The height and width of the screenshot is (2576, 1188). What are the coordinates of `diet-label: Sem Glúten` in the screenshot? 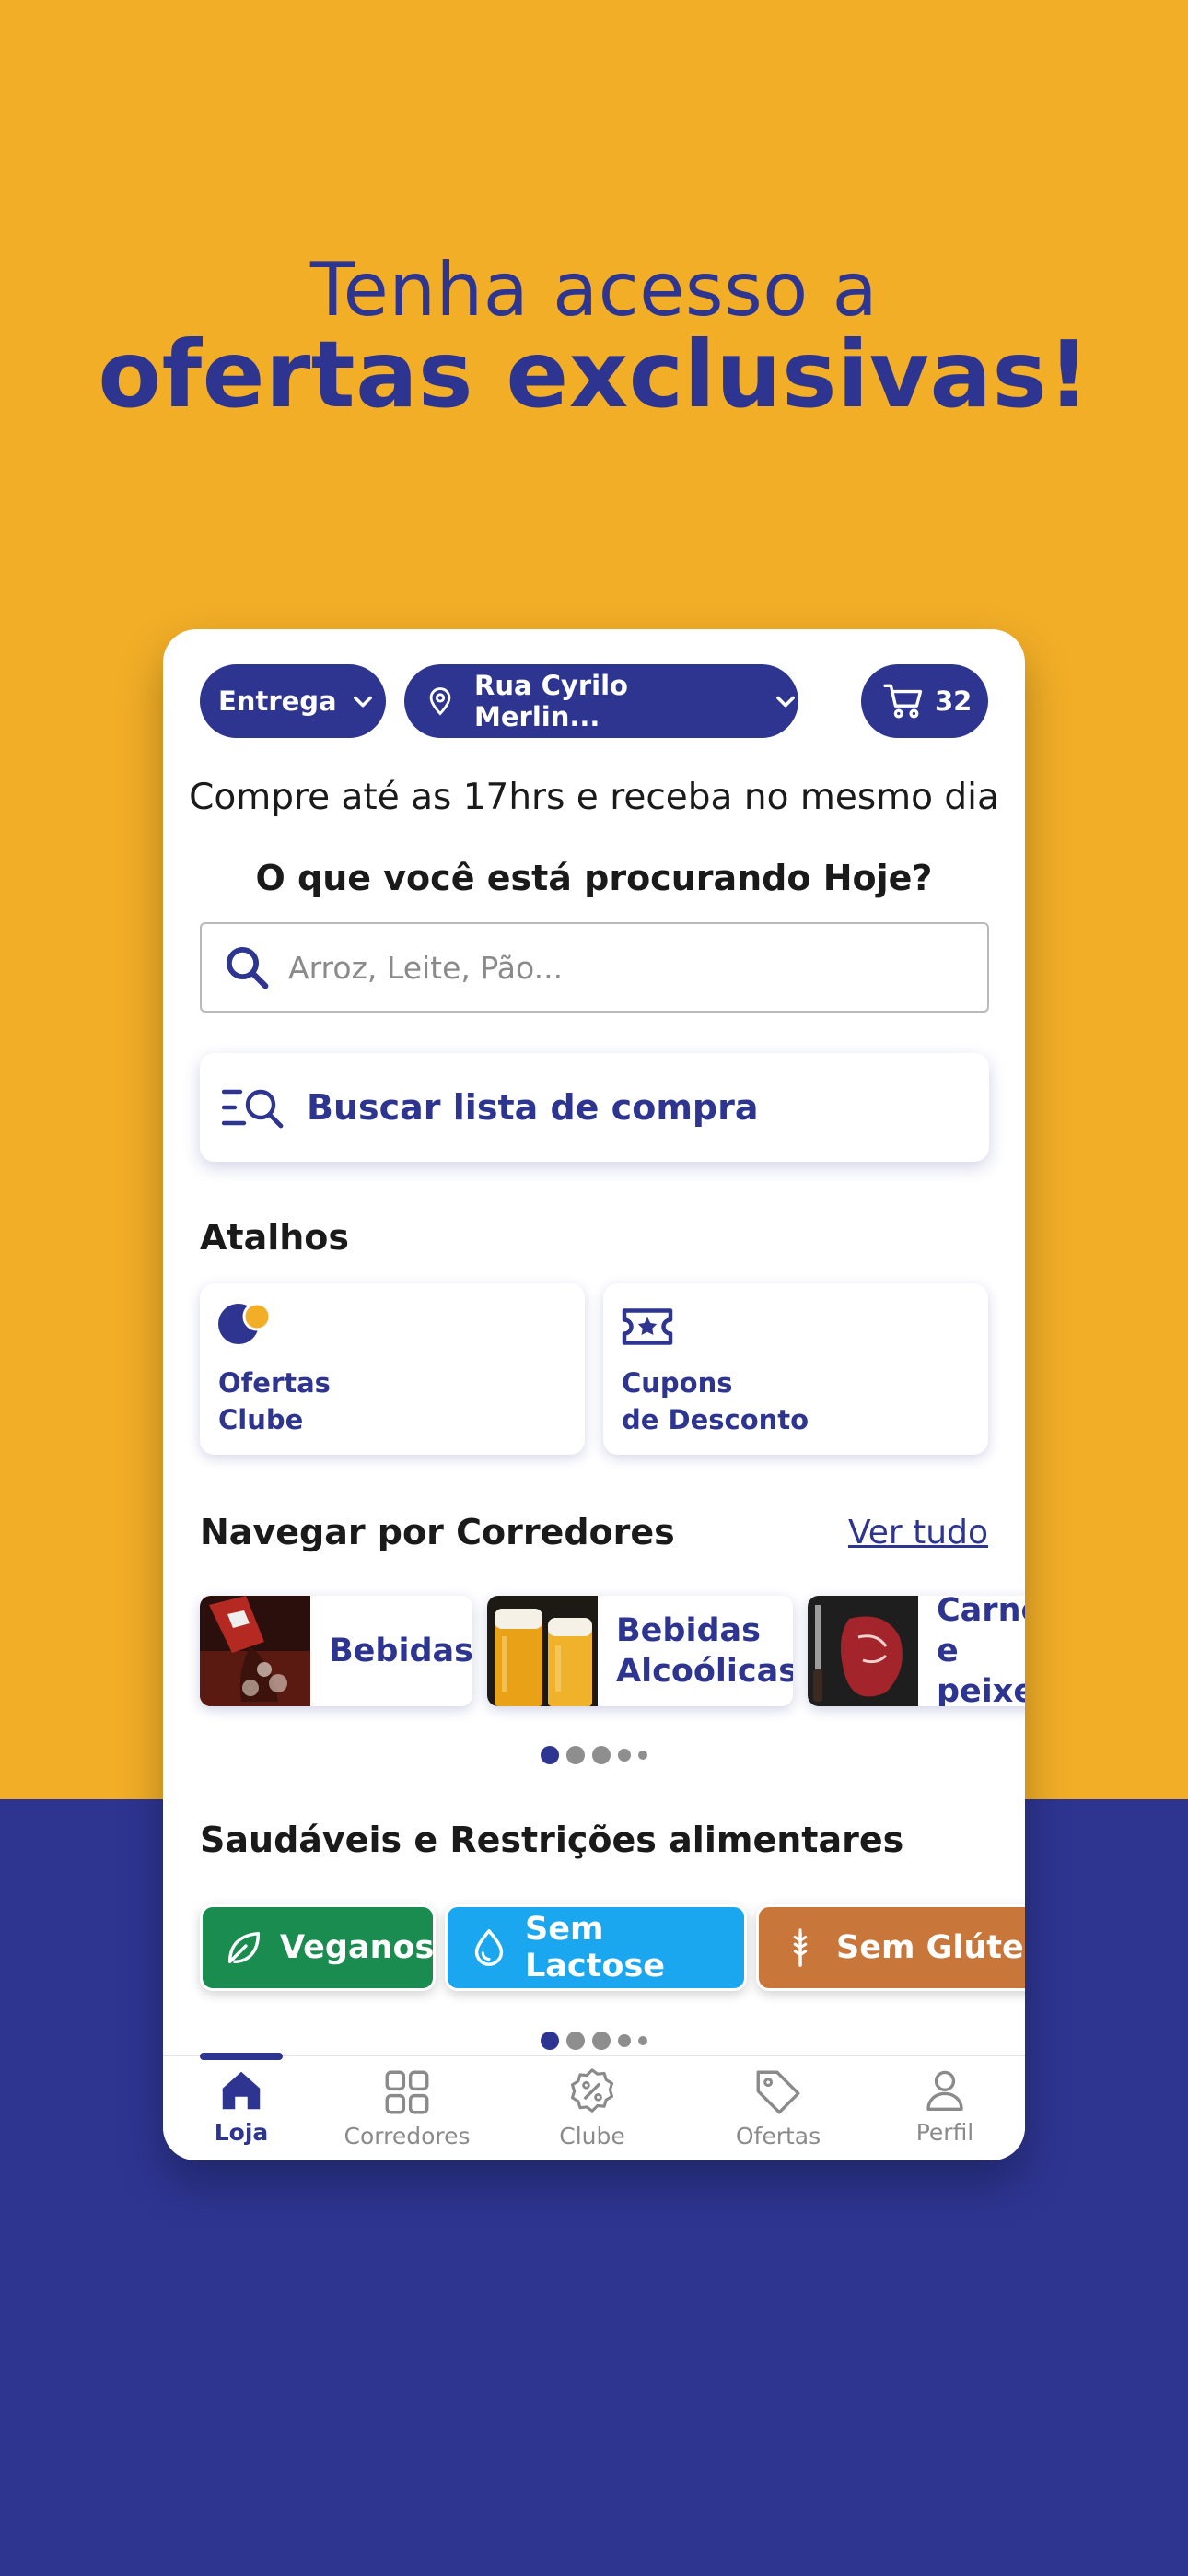 It's located at (930, 1948).